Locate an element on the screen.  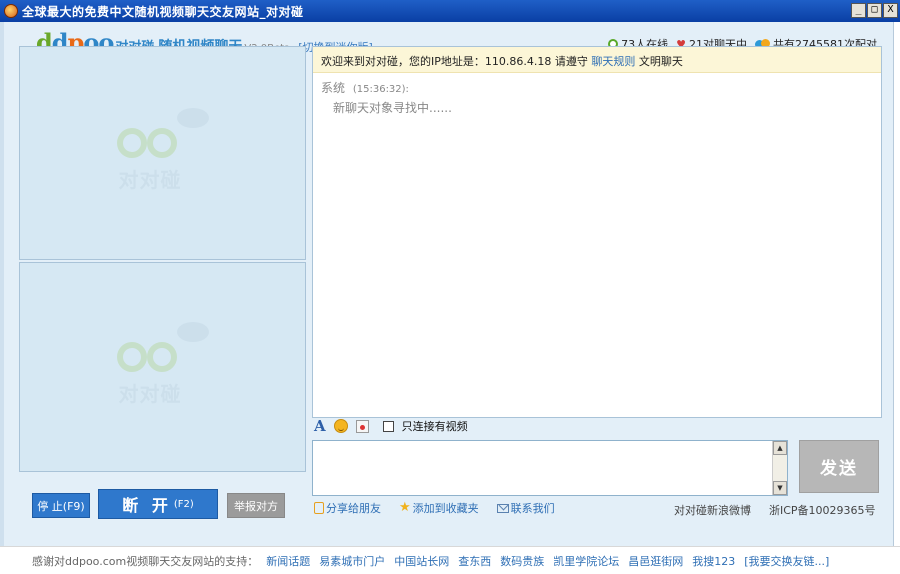
footer-link: 我搜123 is located at coordinates (713, 561).